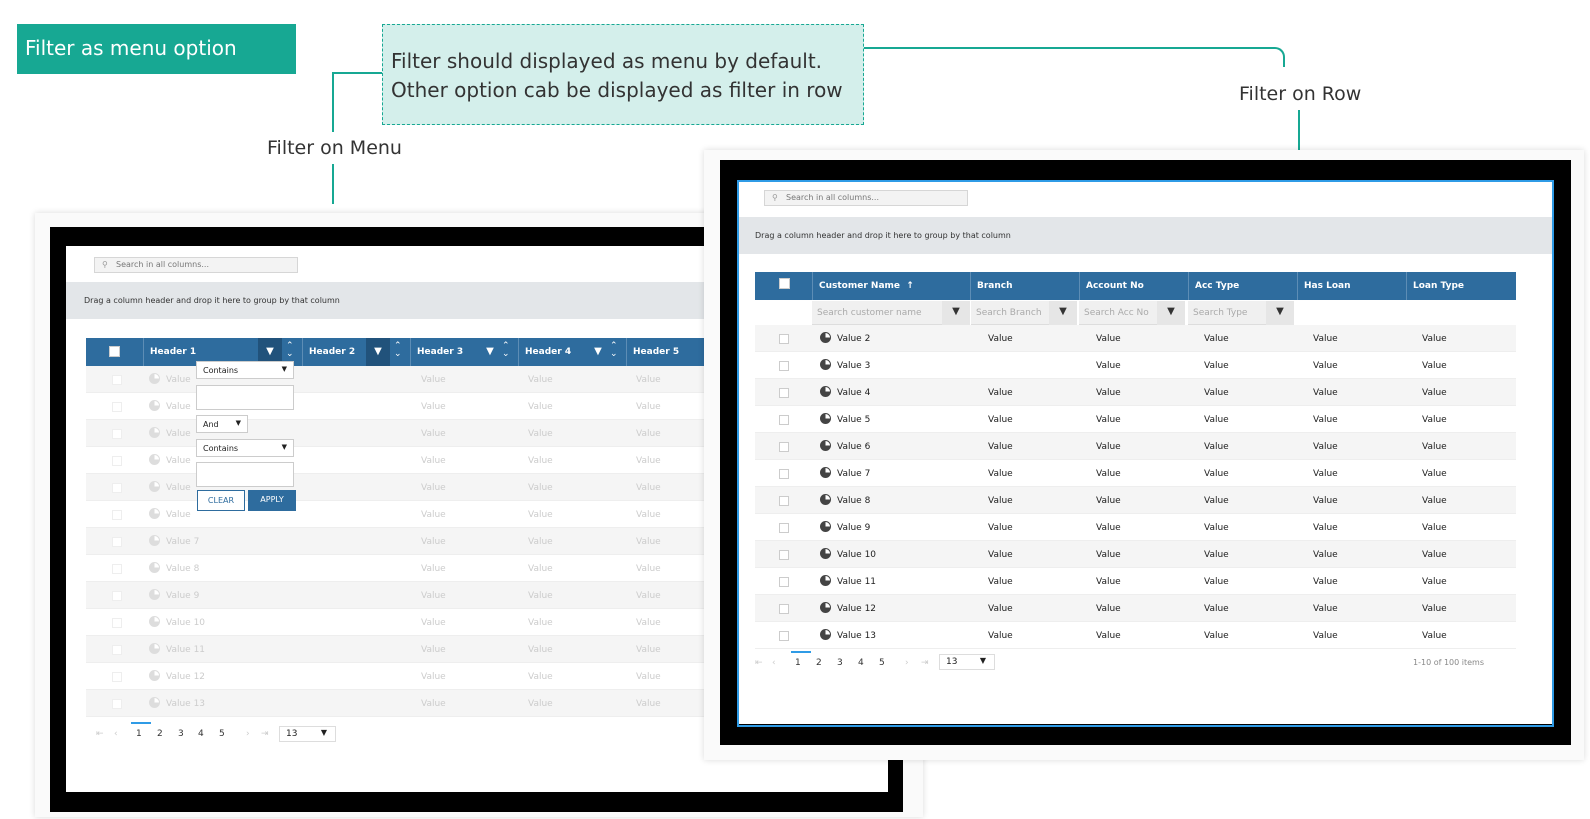 The width and height of the screenshot is (1590, 819). Describe the element at coordinates (245, 397) in the screenshot. I see `filter-value-input` at that location.